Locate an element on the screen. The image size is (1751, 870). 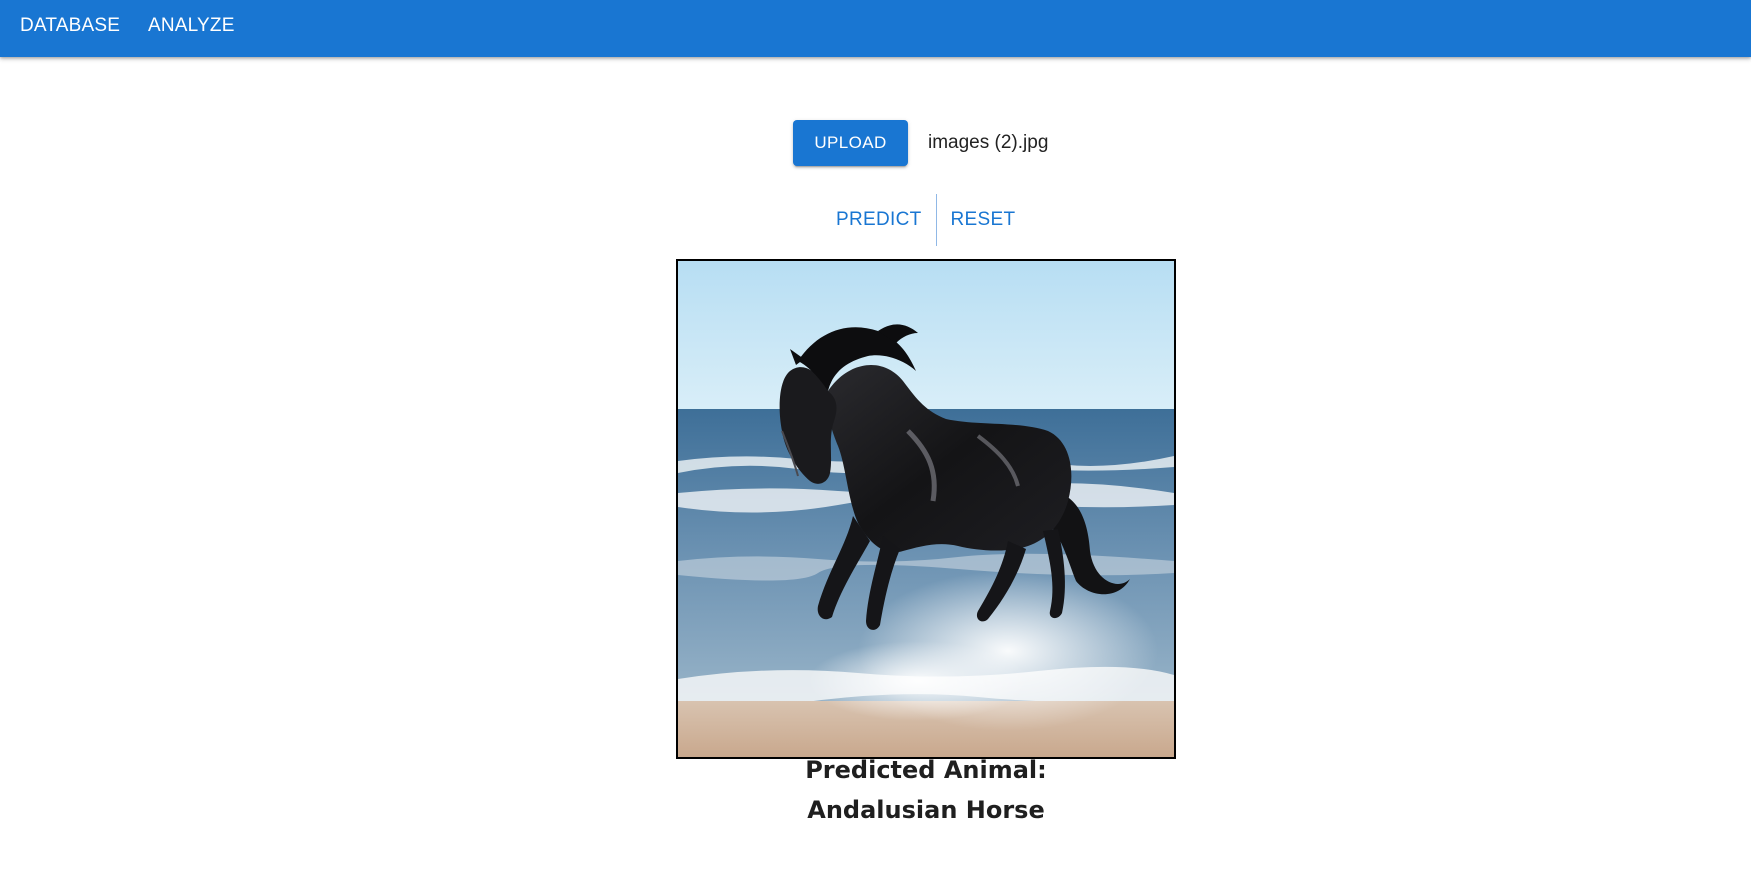
app-bar: DATABASE ANALYZE is located at coordinates (875, 28).